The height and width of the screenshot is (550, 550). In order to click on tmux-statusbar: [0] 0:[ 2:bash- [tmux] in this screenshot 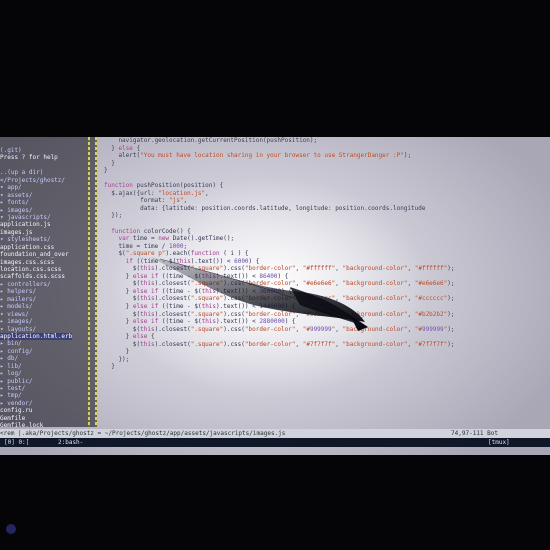, I will do `click(275, 442)`.